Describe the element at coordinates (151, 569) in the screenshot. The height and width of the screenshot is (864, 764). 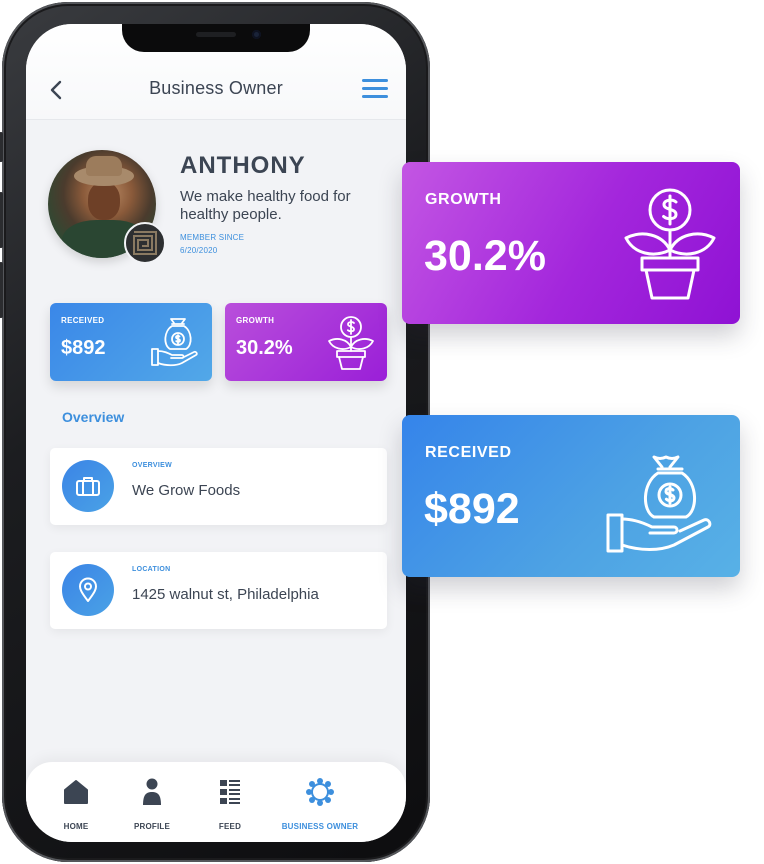
I see `location-caption: LOCATION` at that location.